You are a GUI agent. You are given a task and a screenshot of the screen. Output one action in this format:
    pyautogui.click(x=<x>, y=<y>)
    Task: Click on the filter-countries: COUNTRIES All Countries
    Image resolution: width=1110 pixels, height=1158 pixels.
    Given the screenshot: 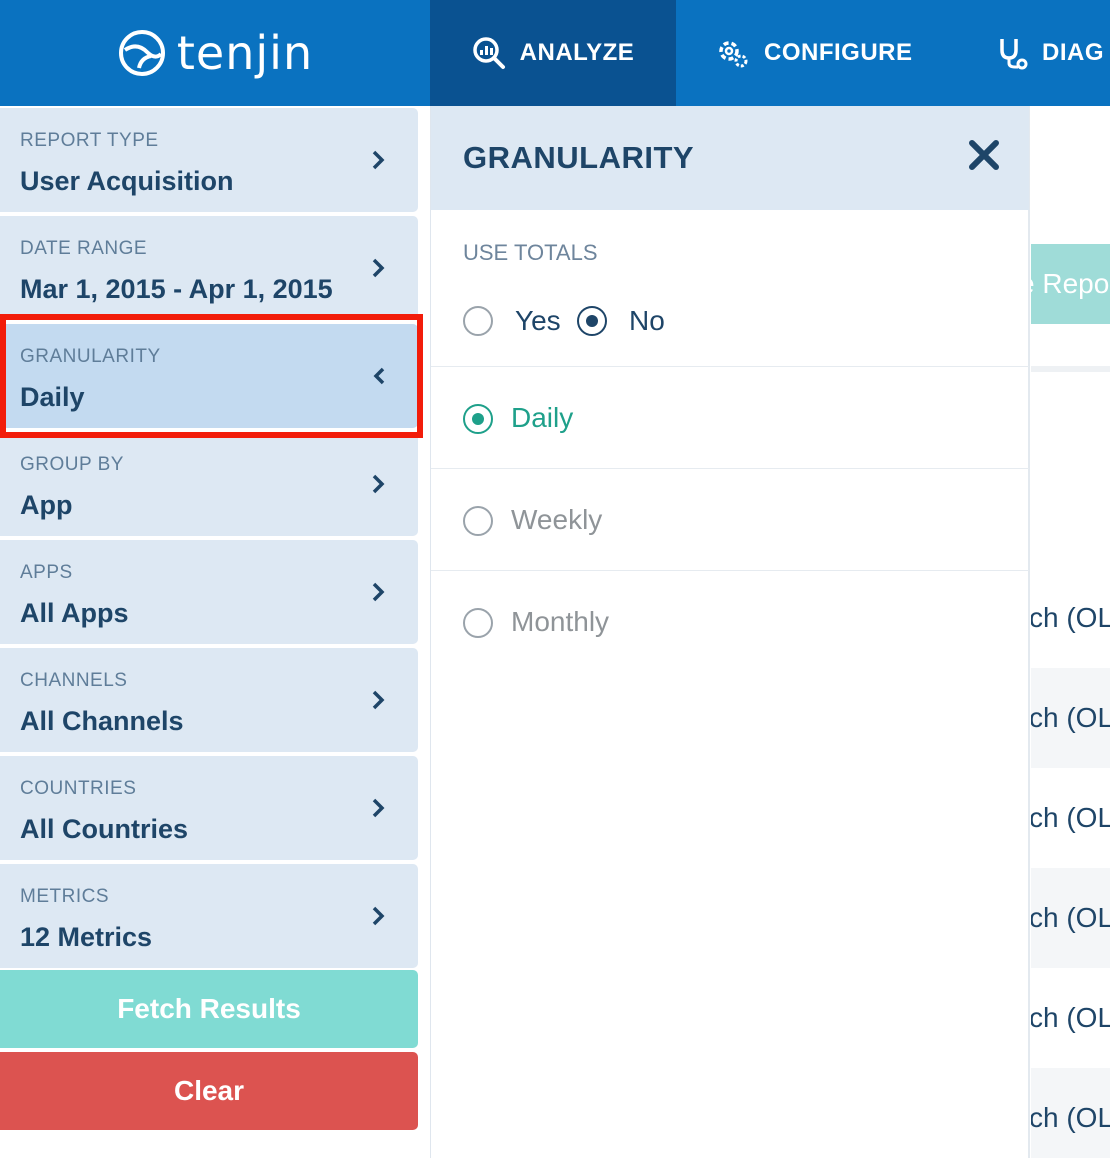 What is the action you would take?
    pyautogui.click(x=209, y=808)
    